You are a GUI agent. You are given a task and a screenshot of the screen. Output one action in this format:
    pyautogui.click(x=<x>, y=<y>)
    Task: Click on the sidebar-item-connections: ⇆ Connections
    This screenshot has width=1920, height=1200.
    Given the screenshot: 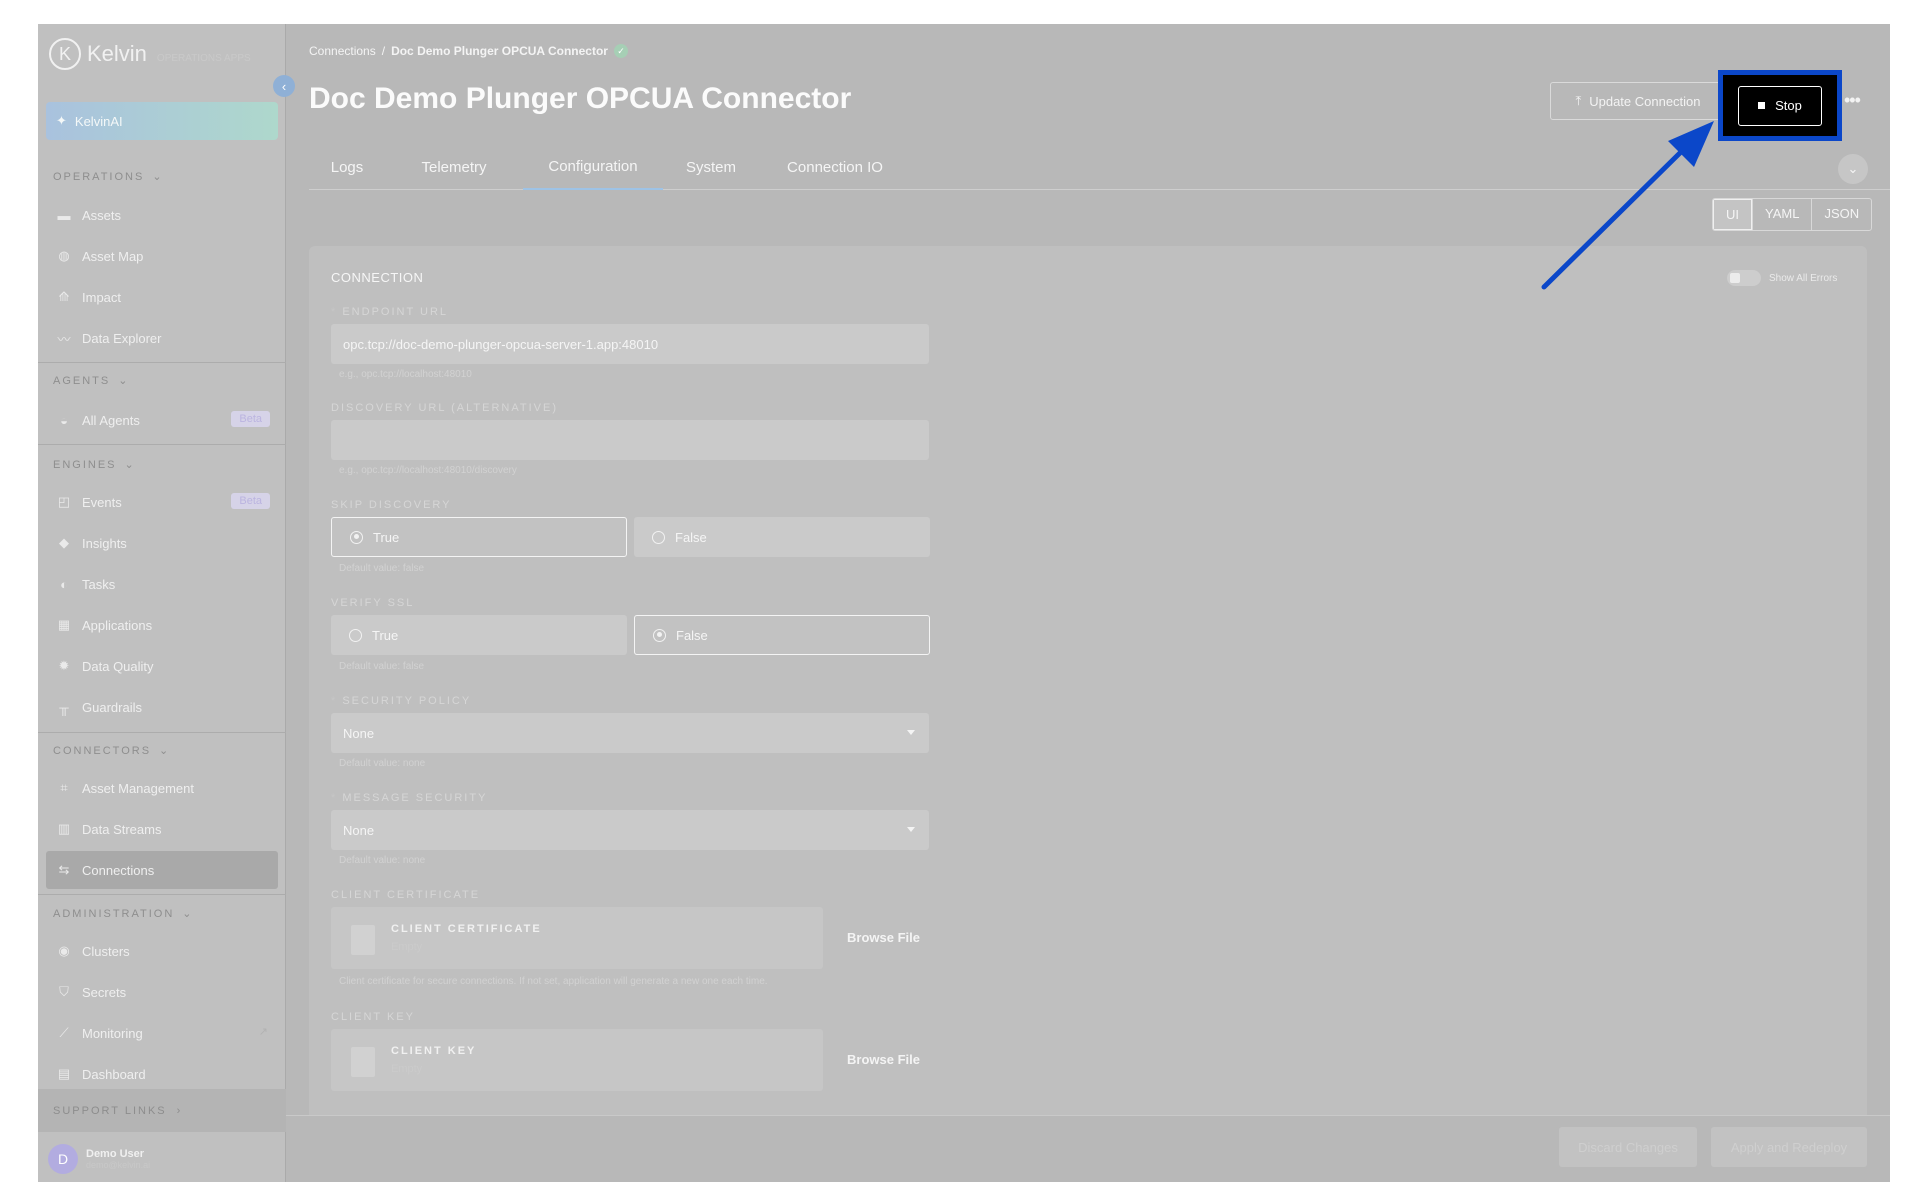 What is the action you would take?
    pyautogui.click(x=162, y=870)
    